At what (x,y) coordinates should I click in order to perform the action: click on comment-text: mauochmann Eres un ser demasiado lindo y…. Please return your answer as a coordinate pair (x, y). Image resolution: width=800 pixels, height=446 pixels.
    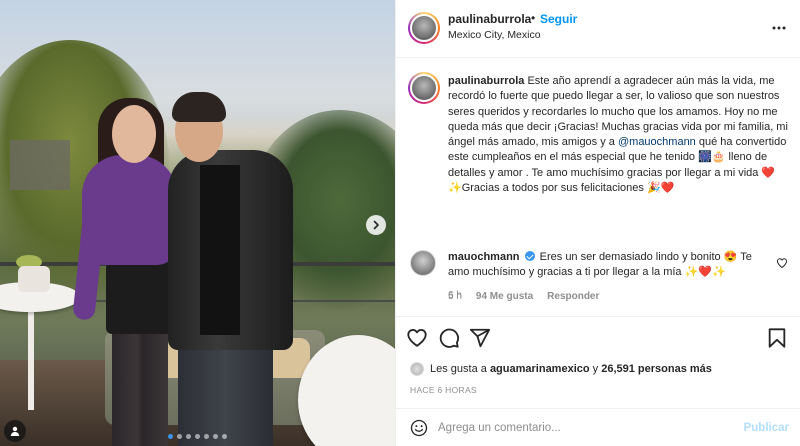
    Looking at the image, I should click on (608, 265).